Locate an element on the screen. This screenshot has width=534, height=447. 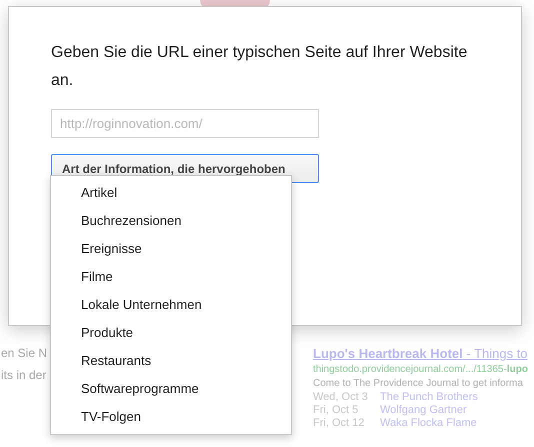
faded-text: en Sie N is located at coordinates (24, 353).